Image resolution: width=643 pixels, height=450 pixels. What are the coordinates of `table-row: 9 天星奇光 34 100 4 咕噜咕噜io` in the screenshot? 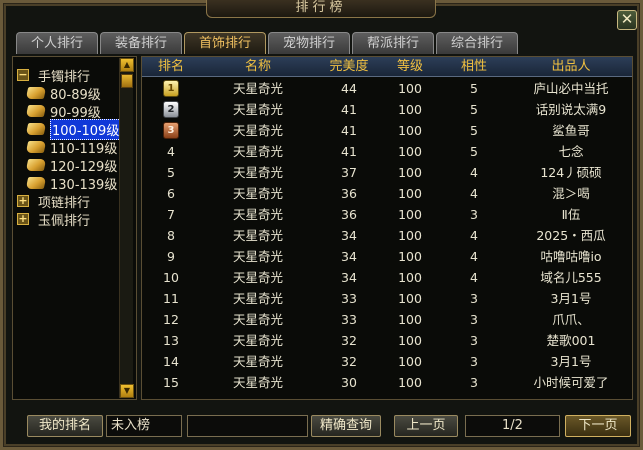 It's located at (387, 256).